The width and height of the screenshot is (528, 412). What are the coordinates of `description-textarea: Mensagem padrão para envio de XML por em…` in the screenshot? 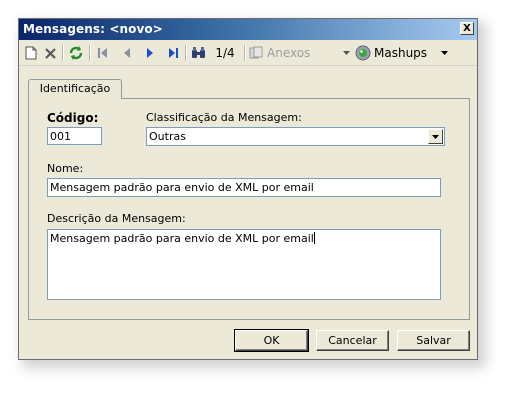 It's located at (244, 264).